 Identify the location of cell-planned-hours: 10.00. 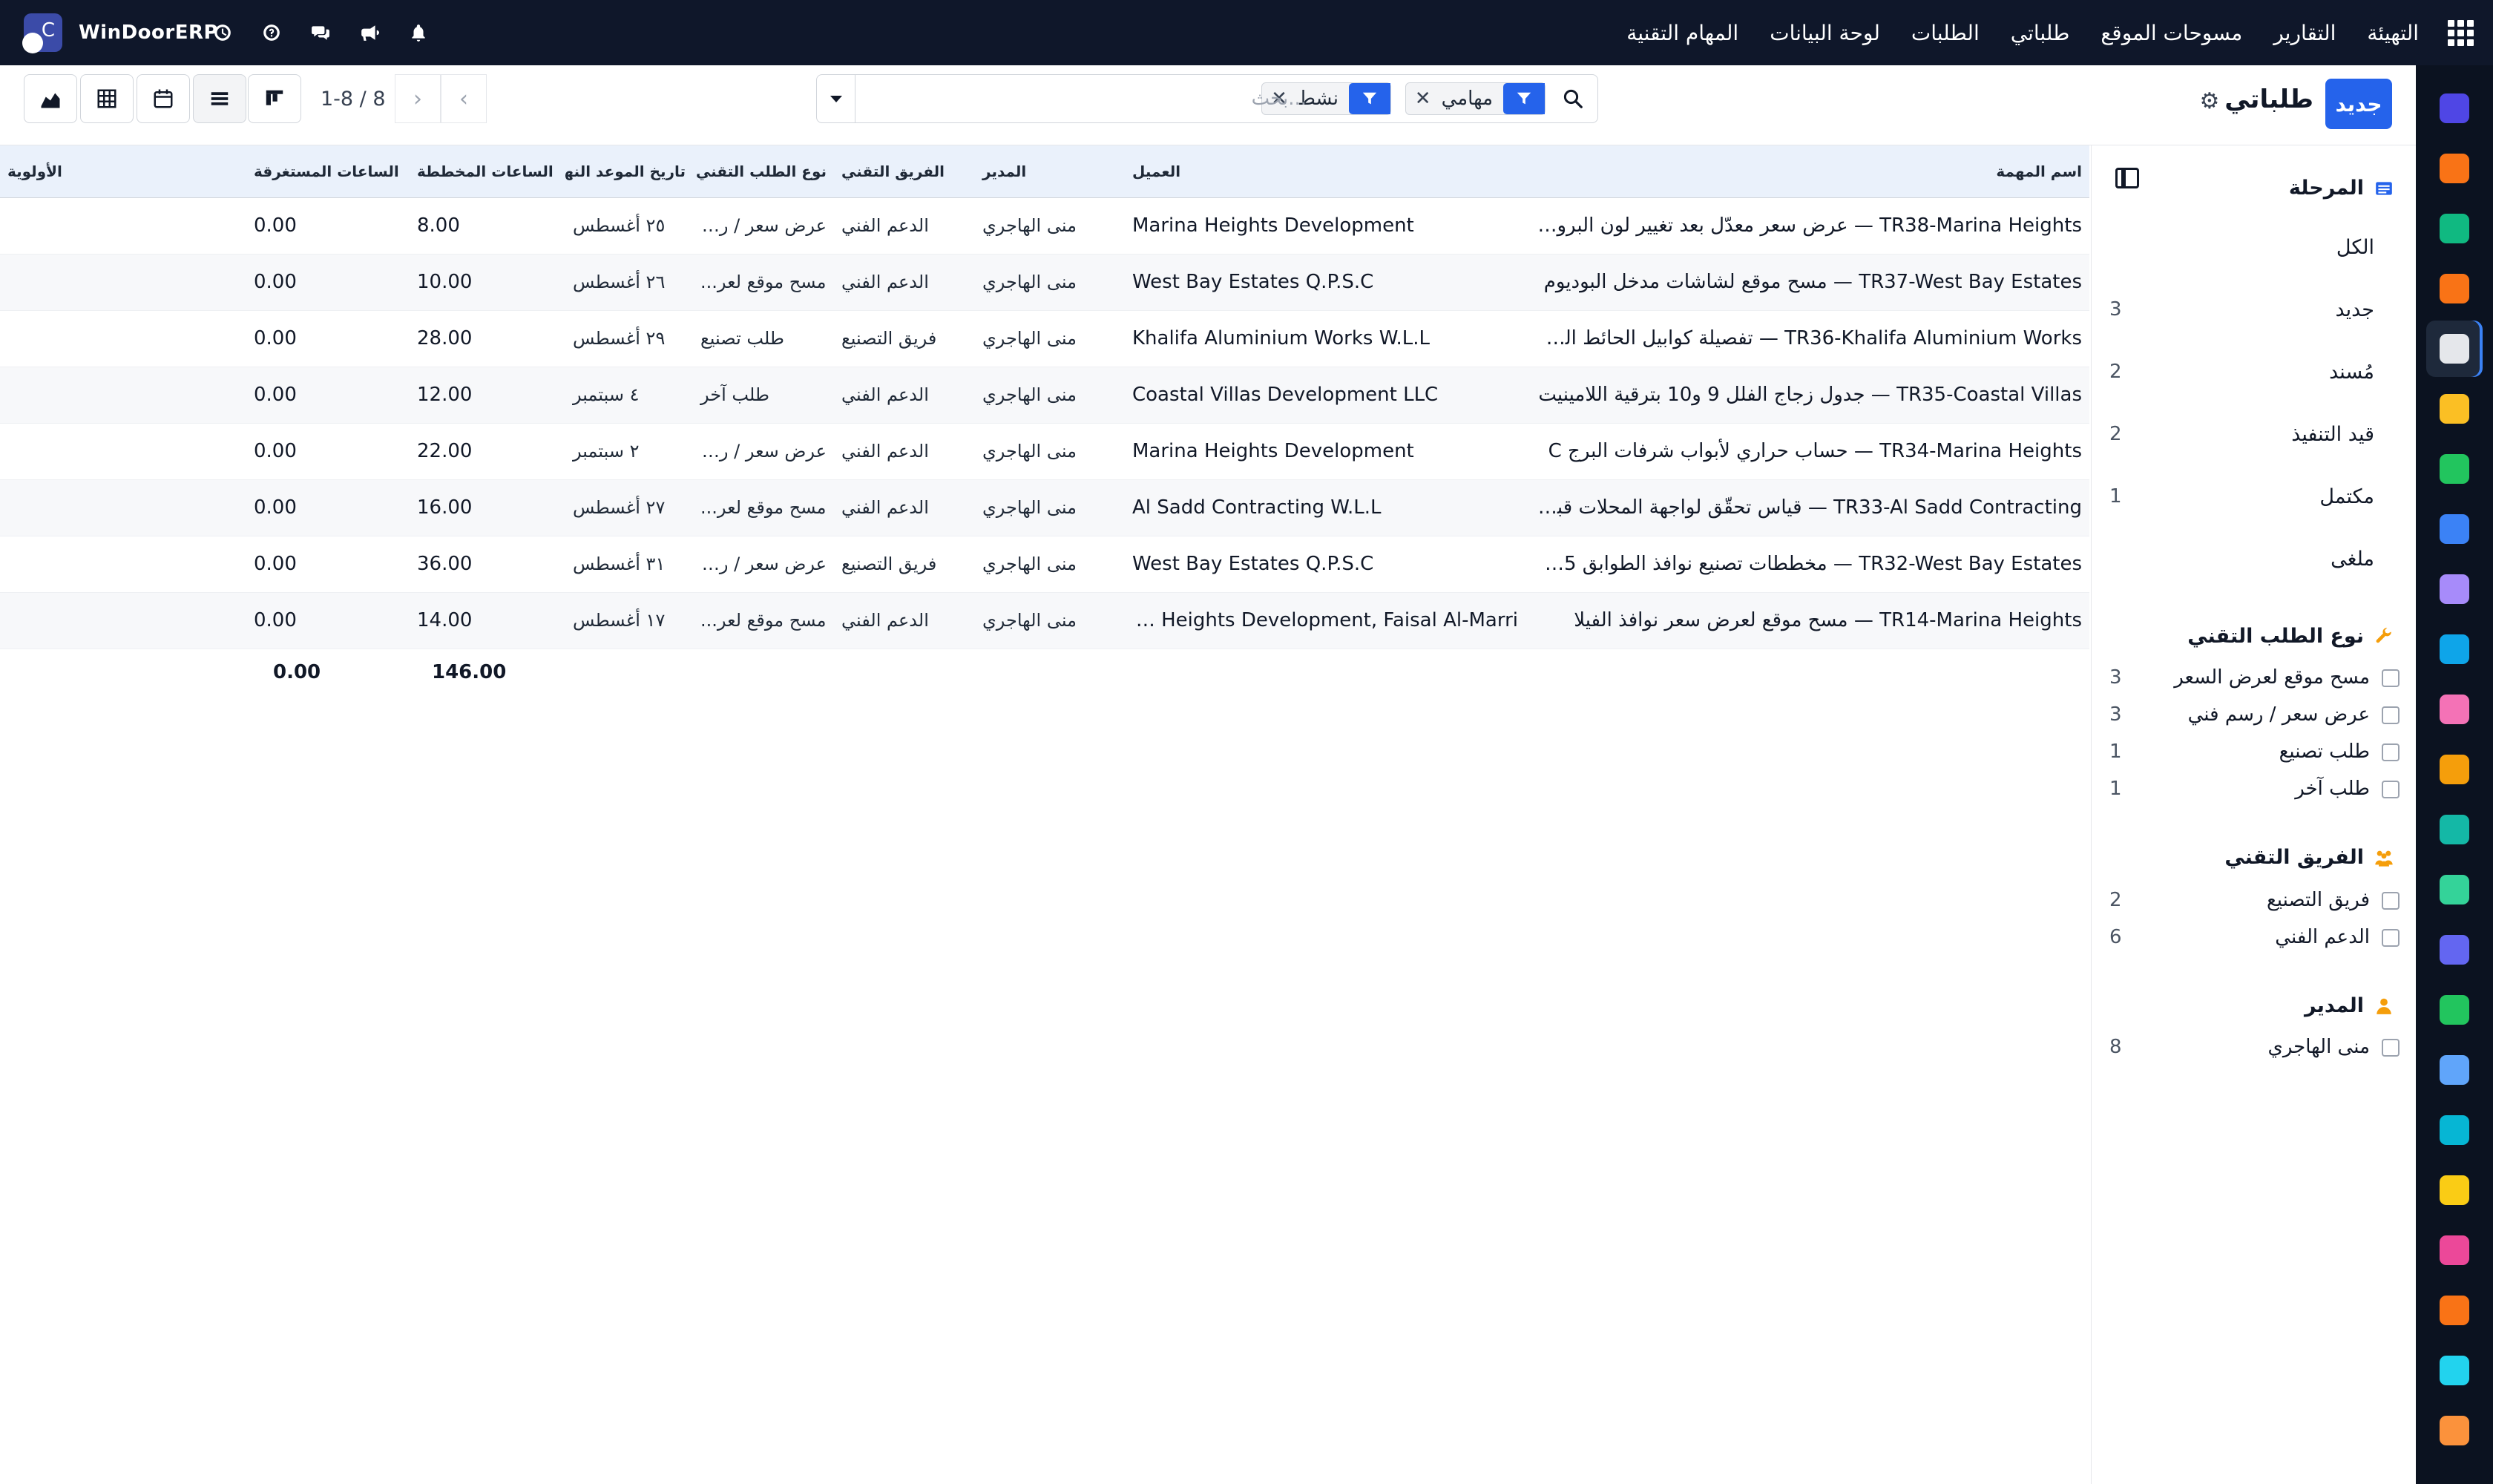
(487, 282).